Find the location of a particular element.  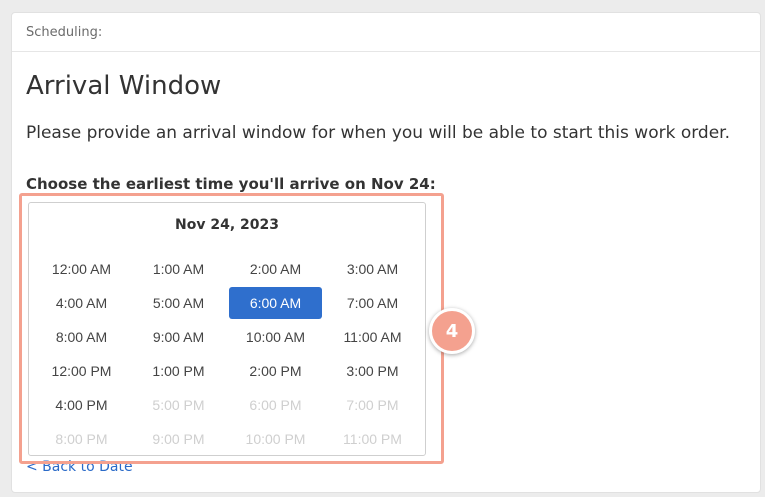

time-slot: 4:00 AM is located at coordinates (81, 303).